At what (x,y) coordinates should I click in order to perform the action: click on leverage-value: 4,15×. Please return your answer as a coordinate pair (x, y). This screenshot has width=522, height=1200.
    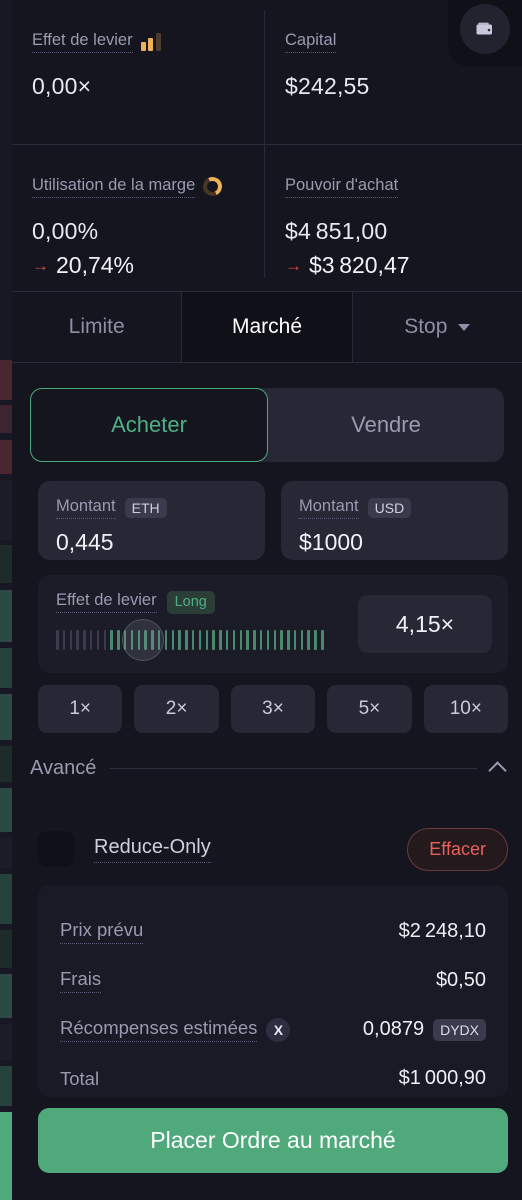
    Looking at the image, I should click on (425, 623).